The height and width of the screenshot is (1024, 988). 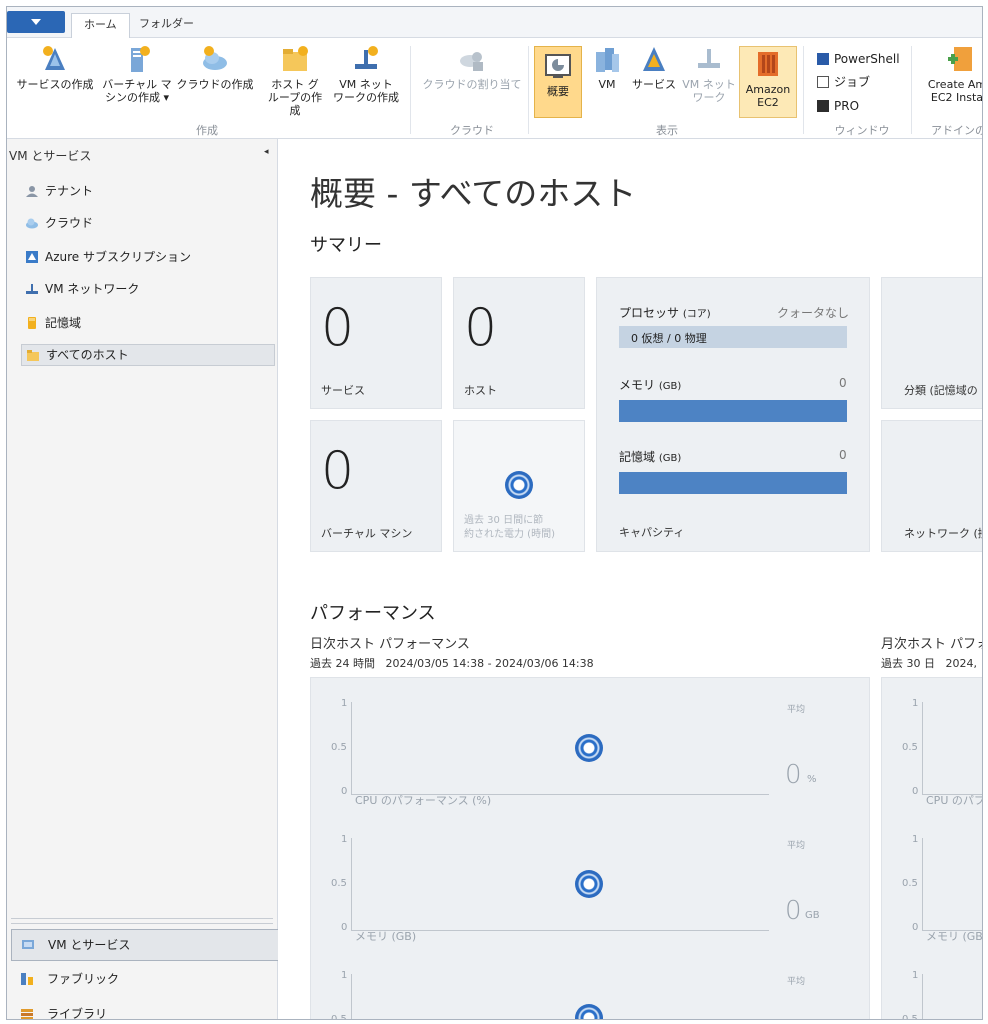 I want to click on average-unit: GB, so click(x=812, y=915).